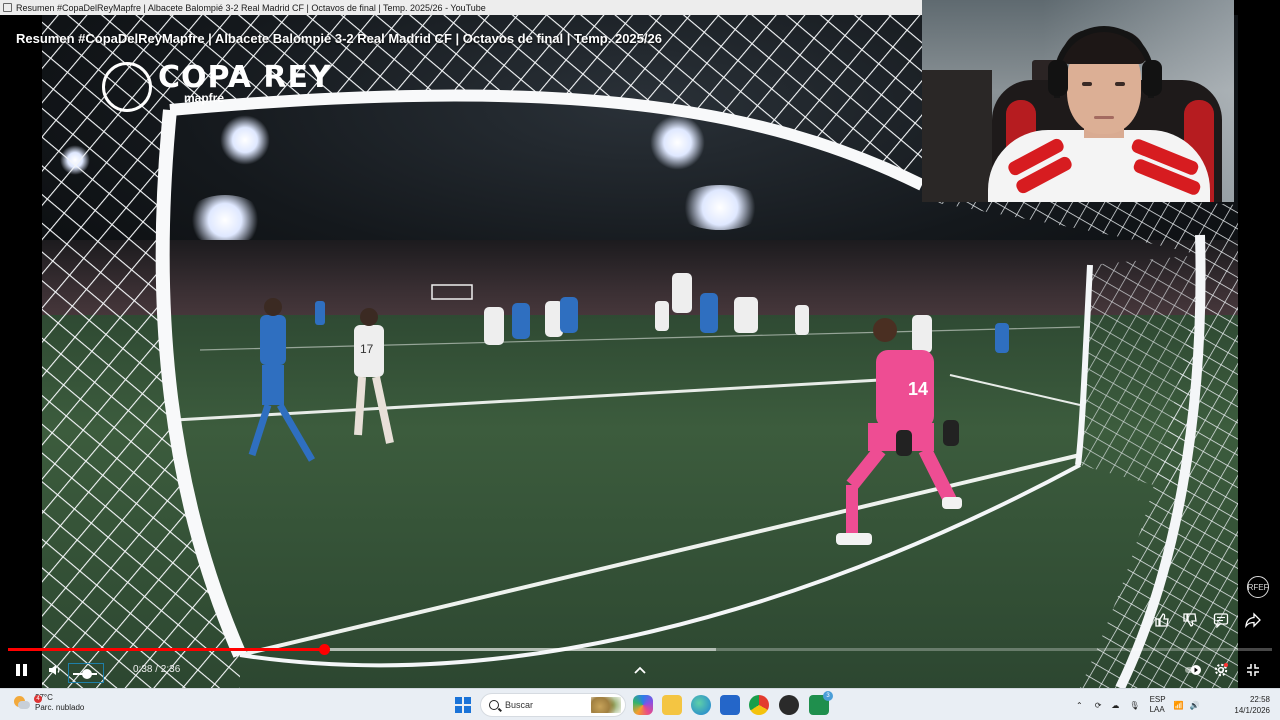 This screenshot has width=1280, height=720. I want to click on clock-time: 22:58, so click(1259, 699).